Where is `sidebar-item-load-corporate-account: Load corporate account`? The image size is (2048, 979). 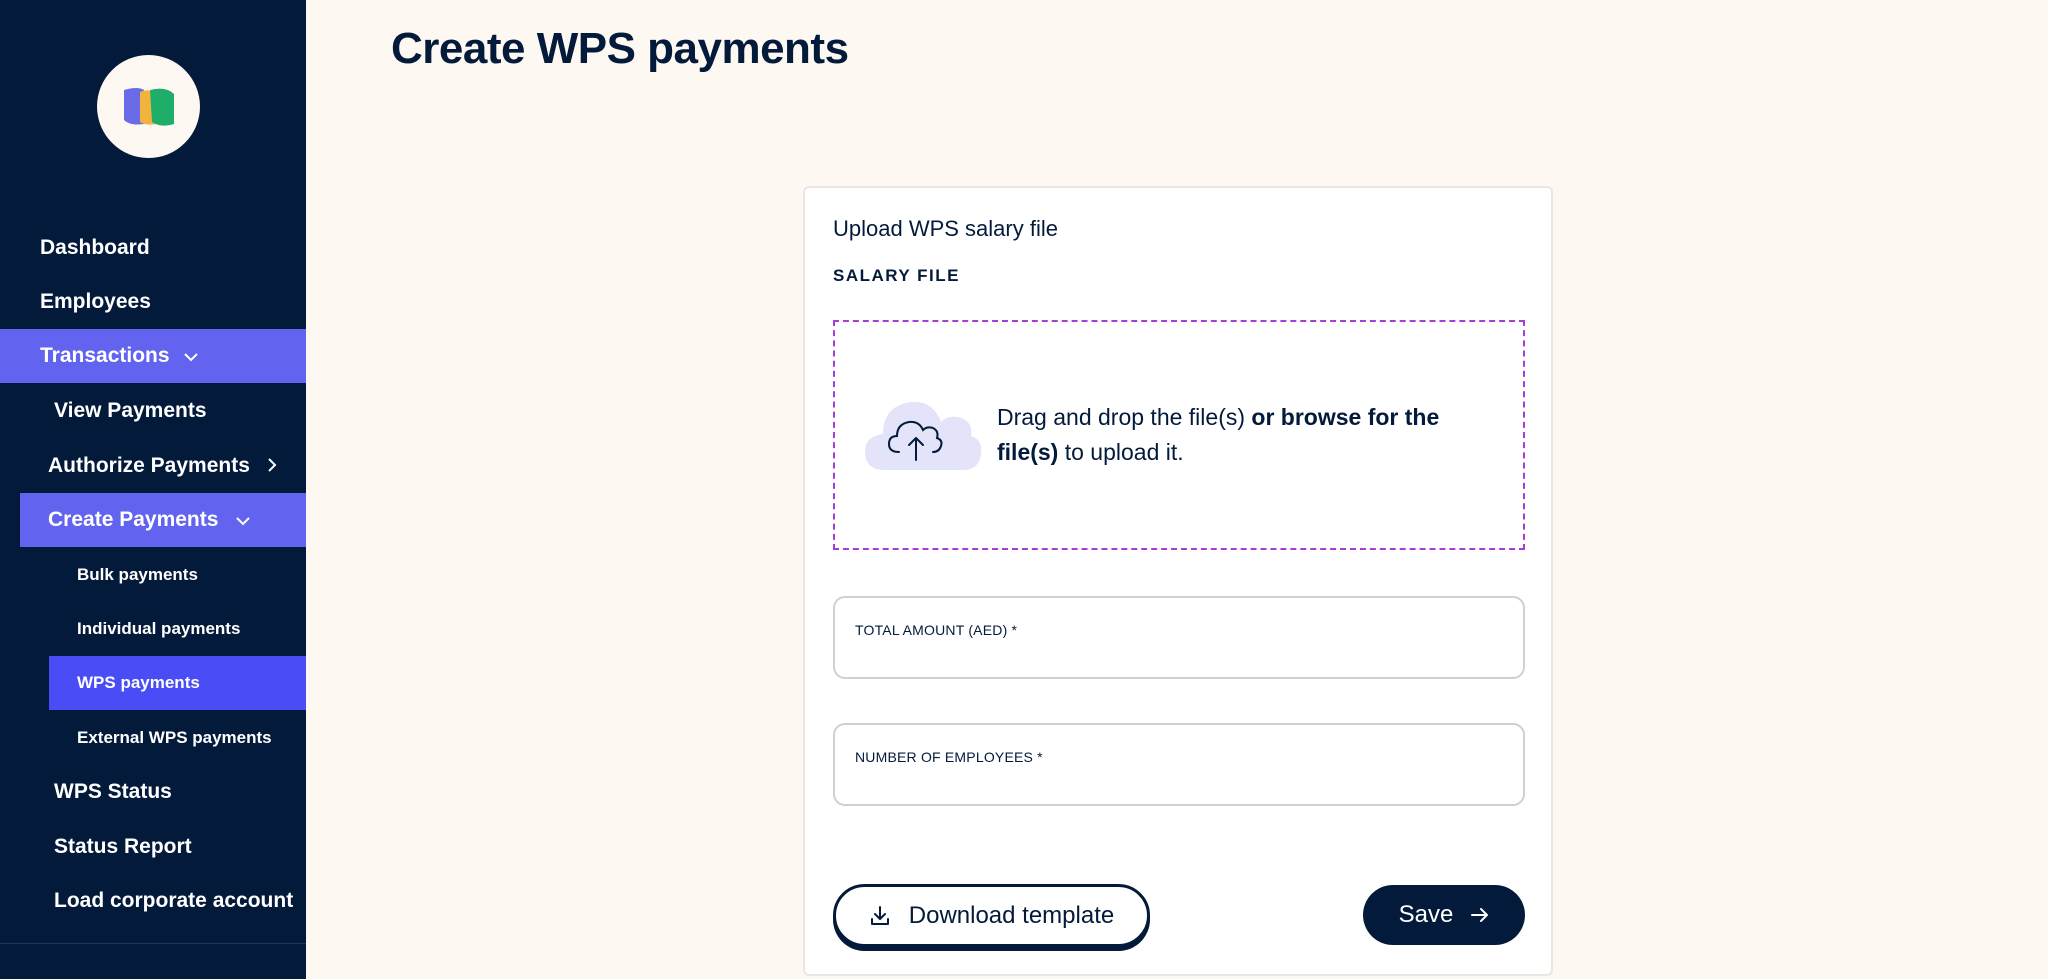
sidebar-item-load-corporate-account: Load corporate account is located at coordinates (173, 901).